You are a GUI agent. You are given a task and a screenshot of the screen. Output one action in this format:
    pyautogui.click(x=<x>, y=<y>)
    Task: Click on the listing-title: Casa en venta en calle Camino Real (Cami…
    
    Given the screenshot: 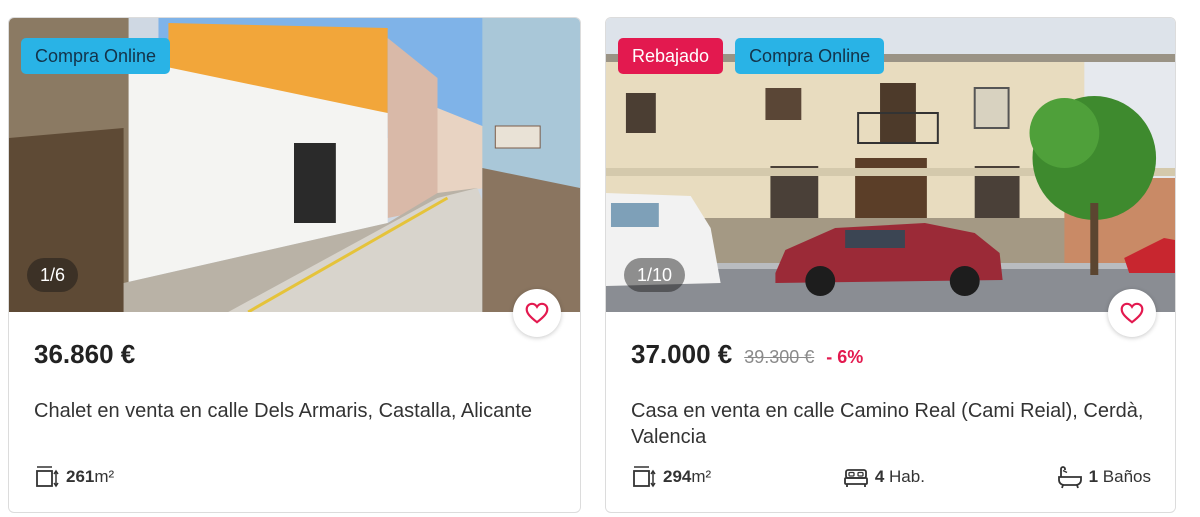 What is the action you would take?
    pyautogui.click(x=893, y=424)
    